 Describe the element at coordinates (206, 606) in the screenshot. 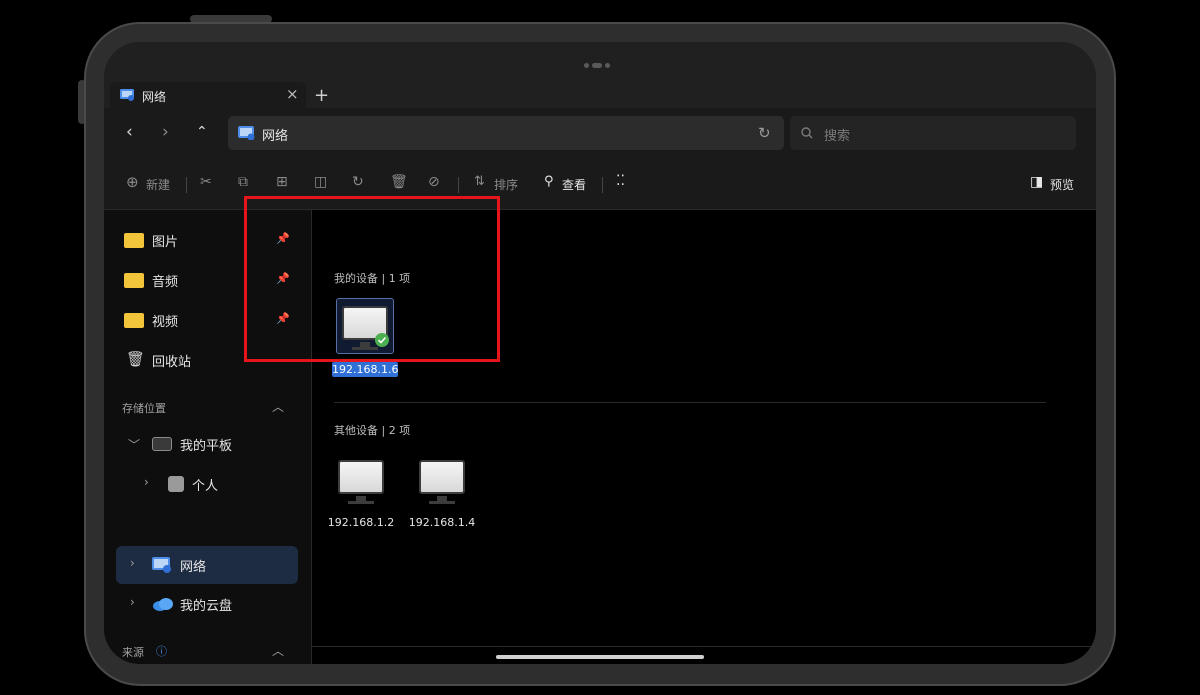

I see `sidebar-item-label: 我的云盘` at that location.